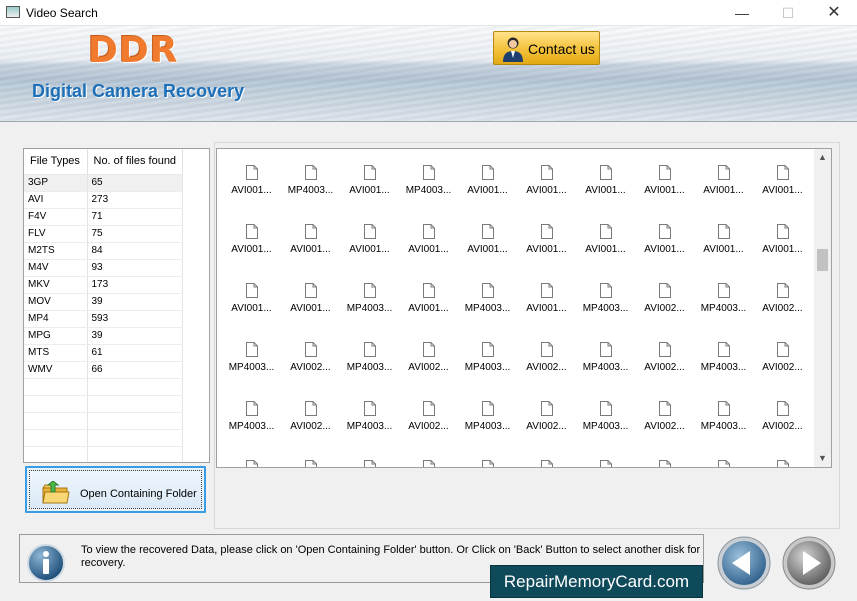 The width and height of the screenshot is (857, 601). Describe the element at coordinates (742, 13) in the screenshot. I see `minimize-button: —` at that location.